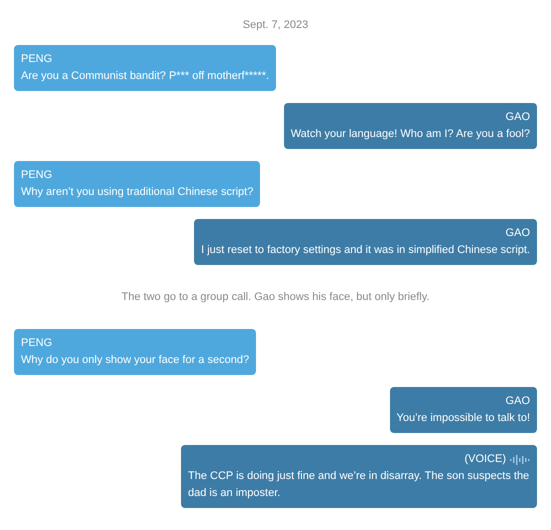 This screenshot has width=551, height=530. I want to click on message-text: You’re impossible to talk to!, so click(463, 418).